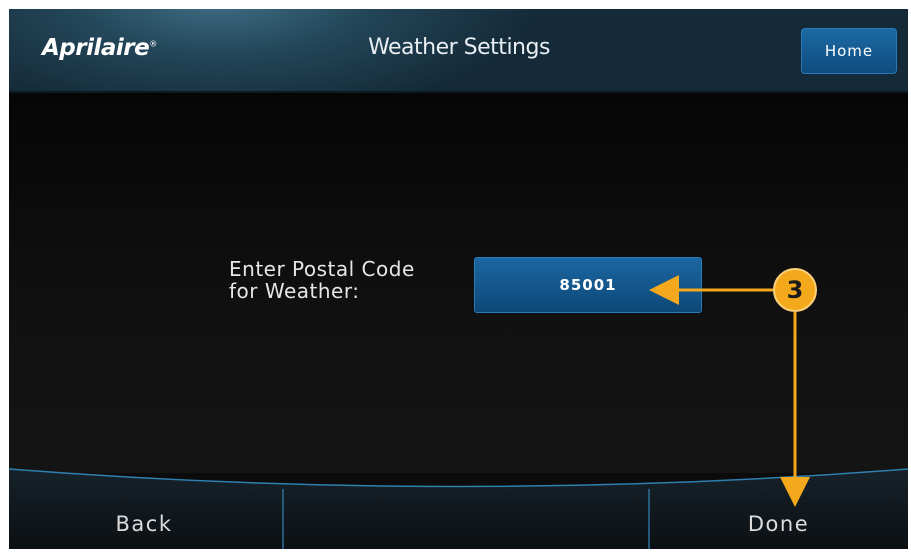 The image size is (911, 552). I want to click on step-3-badge: 3, so click(795, 290).